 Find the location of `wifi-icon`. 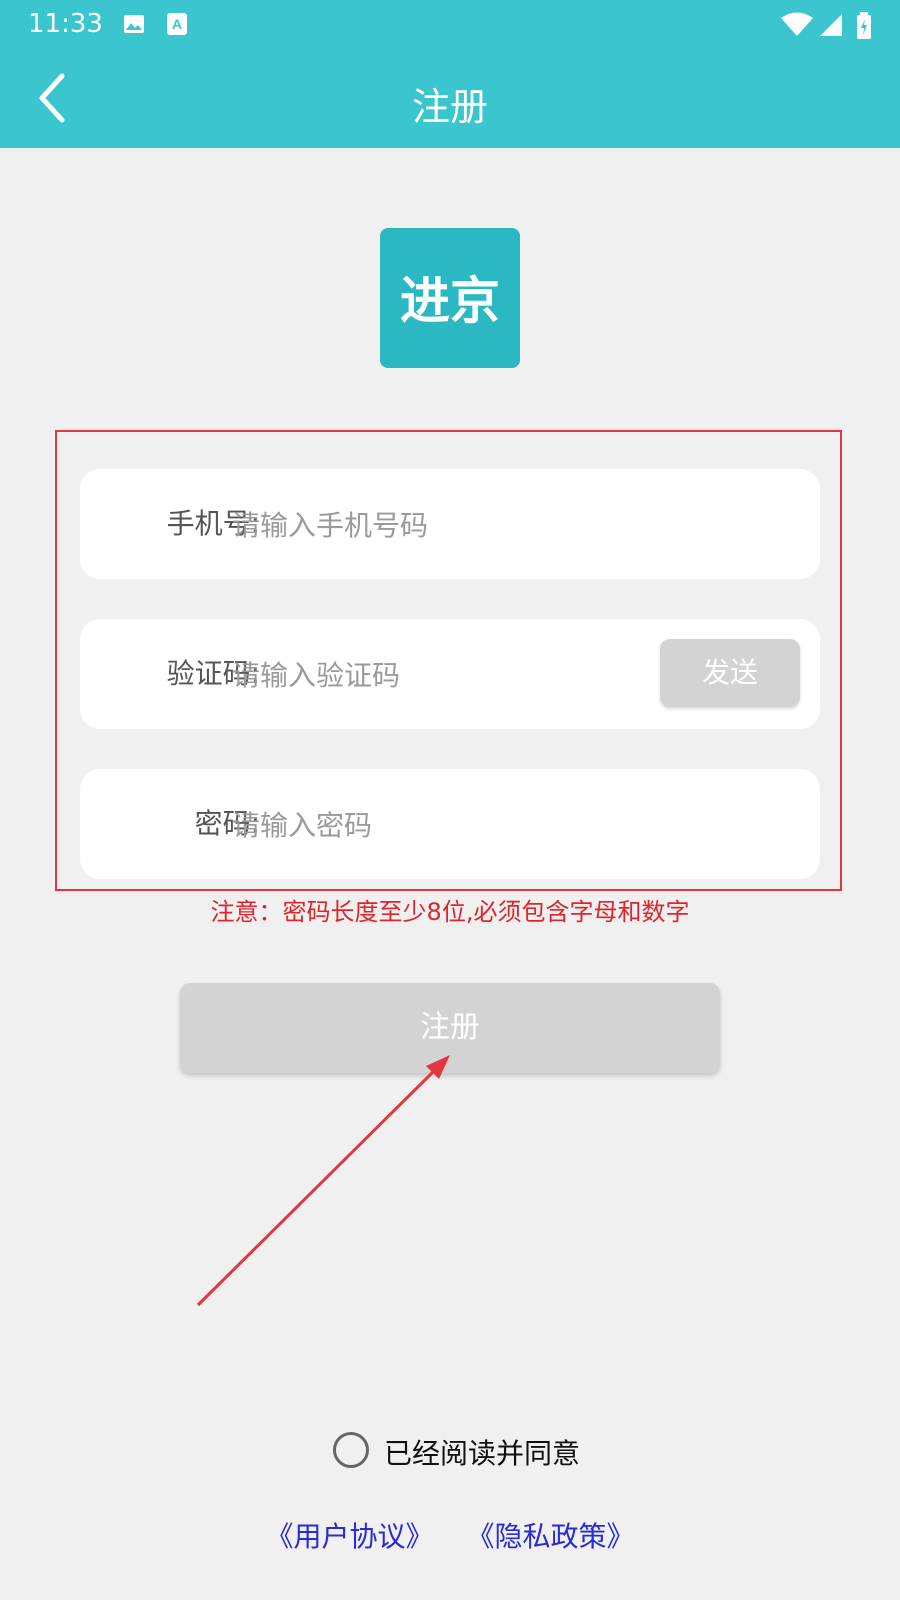

wifi-icon is located at coordinates (797, 24).